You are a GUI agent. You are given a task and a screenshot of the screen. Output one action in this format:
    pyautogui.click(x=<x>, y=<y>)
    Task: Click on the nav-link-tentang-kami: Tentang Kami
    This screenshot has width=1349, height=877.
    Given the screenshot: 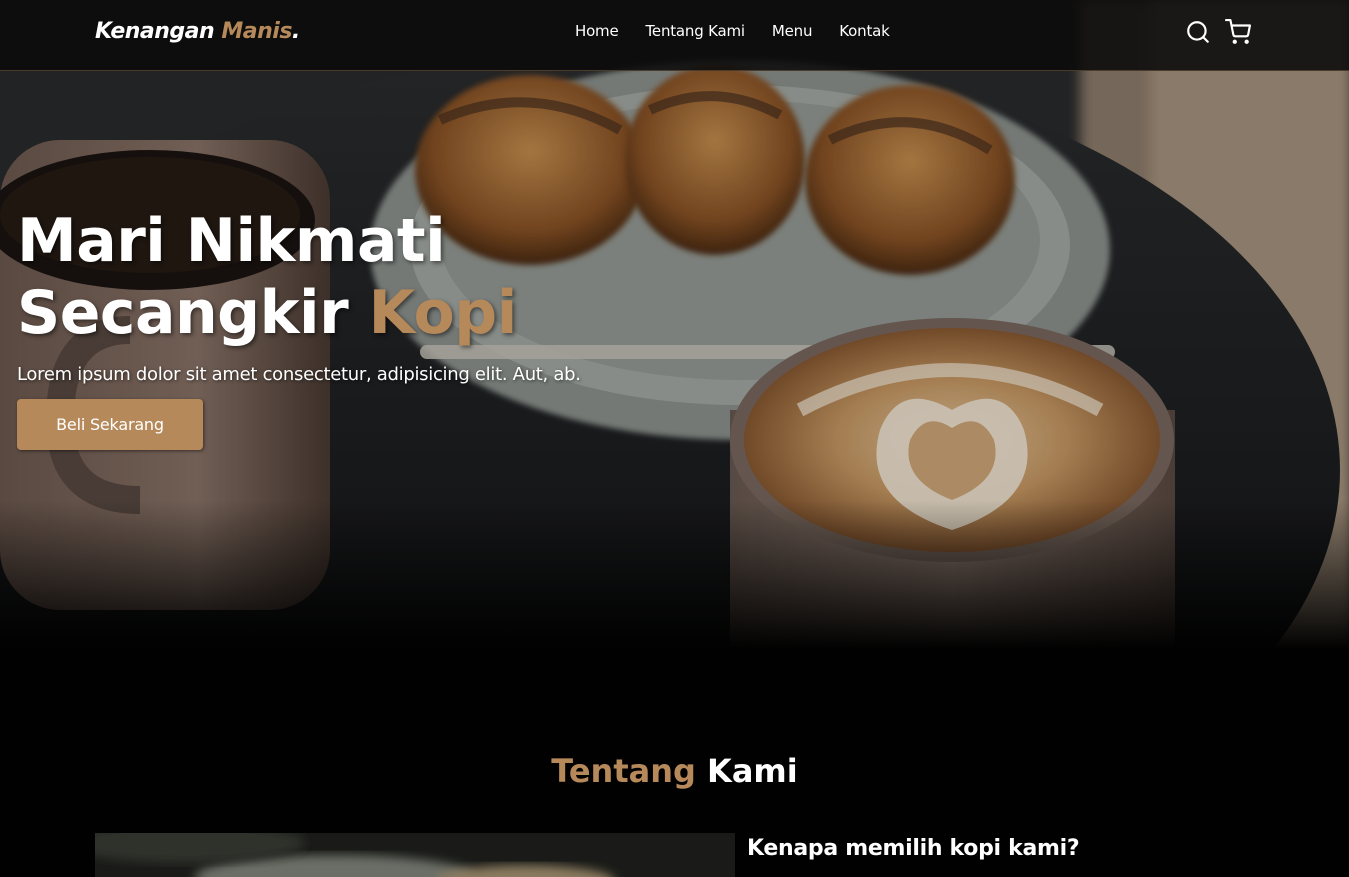 What is the action you would take?
    pyautogui.click(x=696, y=31)
    